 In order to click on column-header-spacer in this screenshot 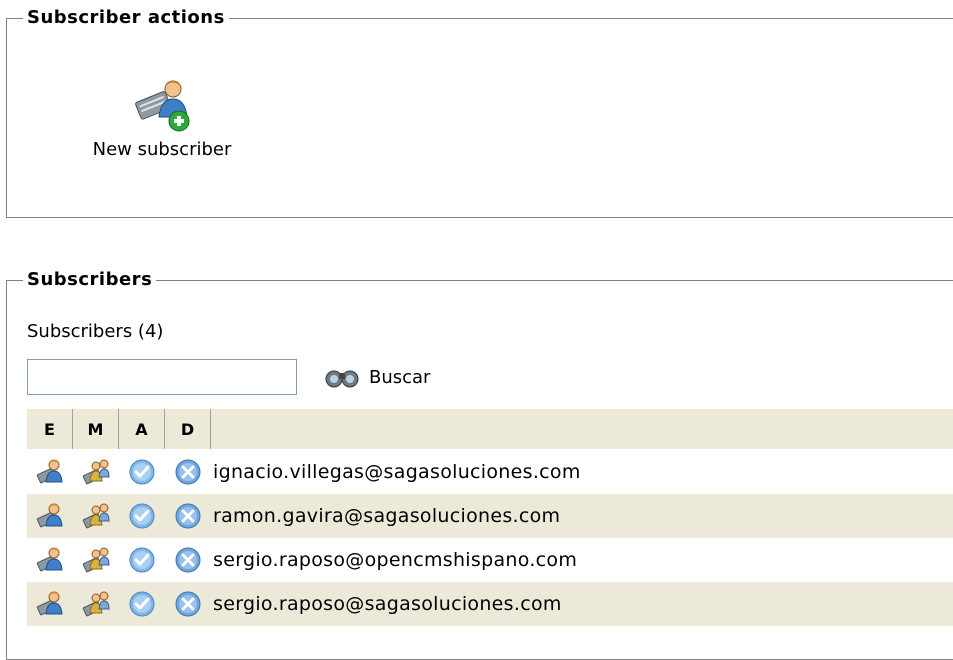, I will do `click(582, 429)`.